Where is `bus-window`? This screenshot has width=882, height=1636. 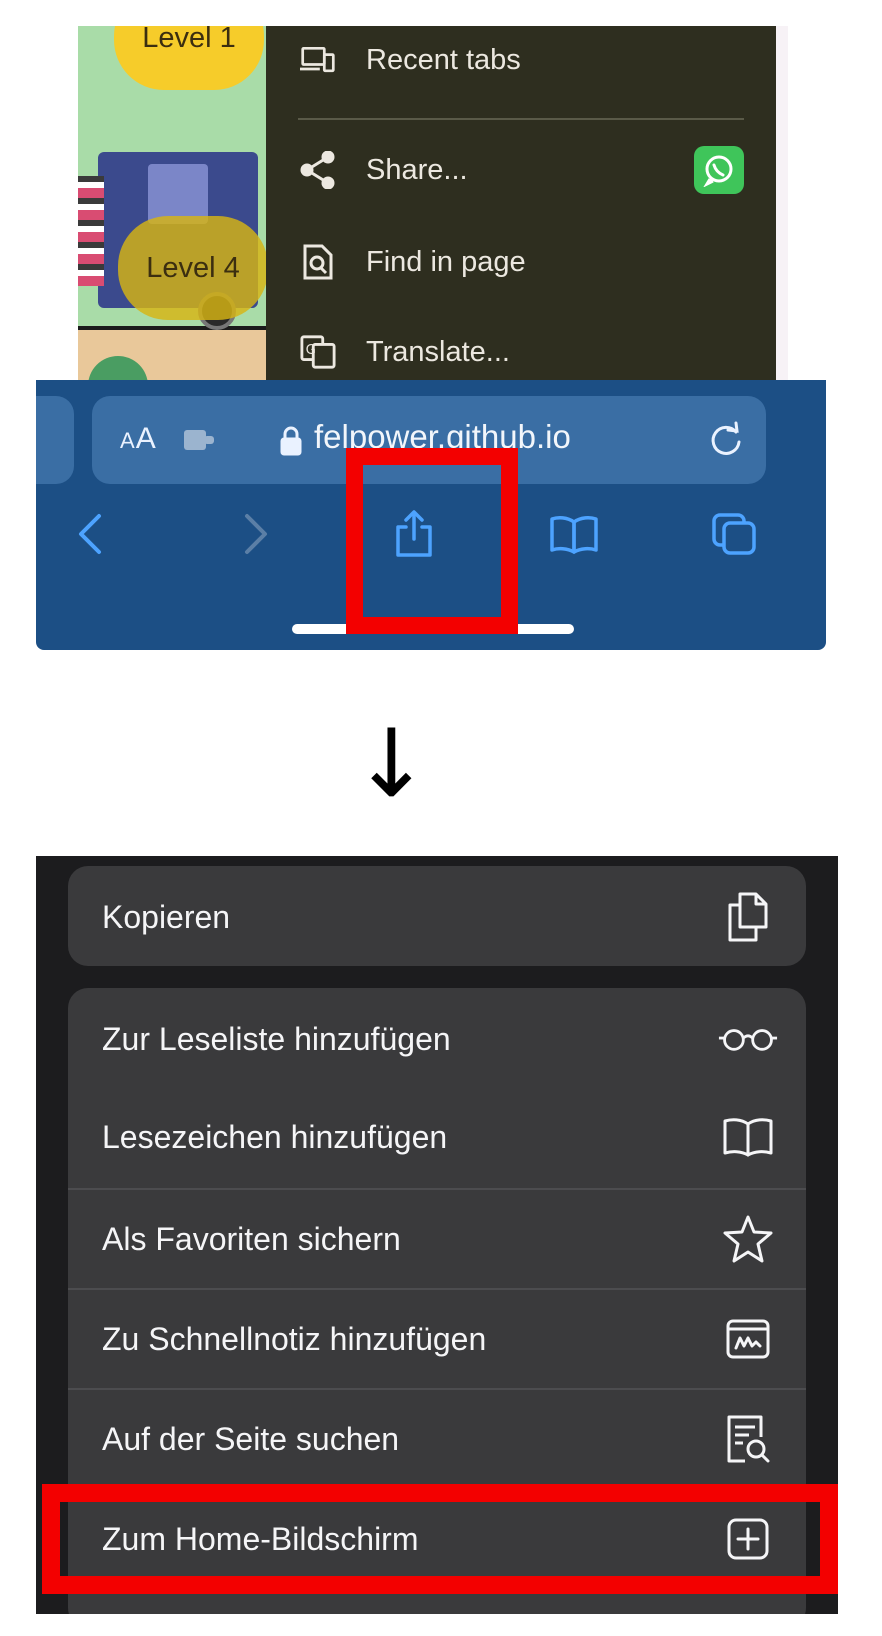
bus-window is located at coordinates (178, 194).